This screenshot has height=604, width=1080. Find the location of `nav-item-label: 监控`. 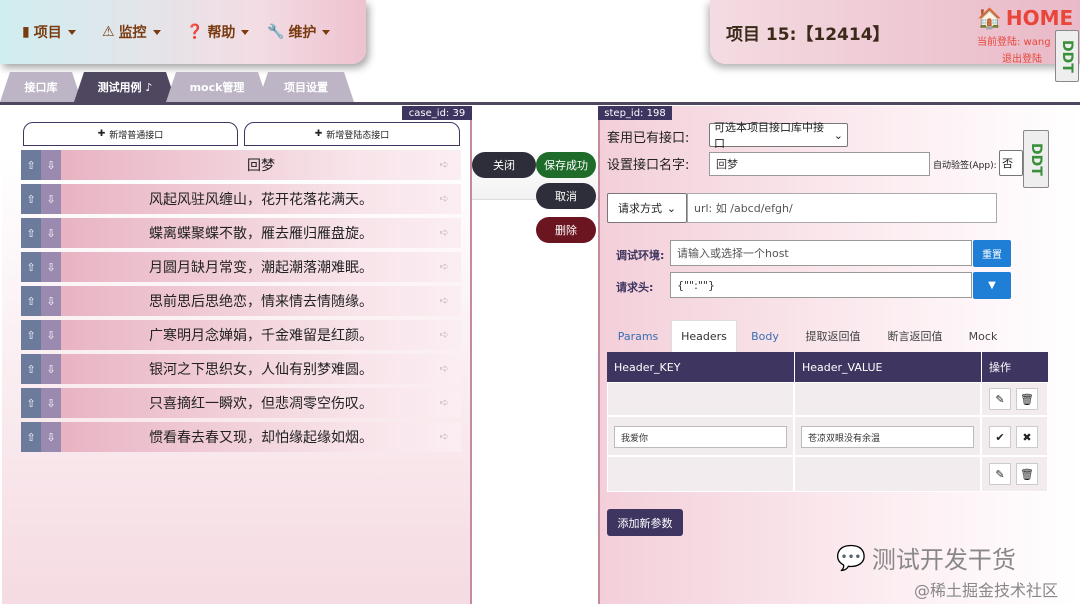

nav-item-label: 监控 is located at coordinates (132, 33).